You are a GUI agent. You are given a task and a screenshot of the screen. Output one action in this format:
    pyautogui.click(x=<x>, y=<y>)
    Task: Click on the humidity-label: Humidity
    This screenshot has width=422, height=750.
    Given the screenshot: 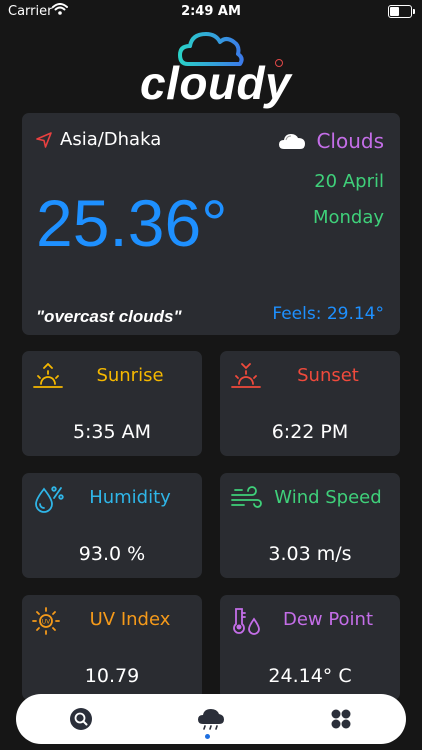 What is the action you would take?
    pyautogui.click(x=130, y=497)
    